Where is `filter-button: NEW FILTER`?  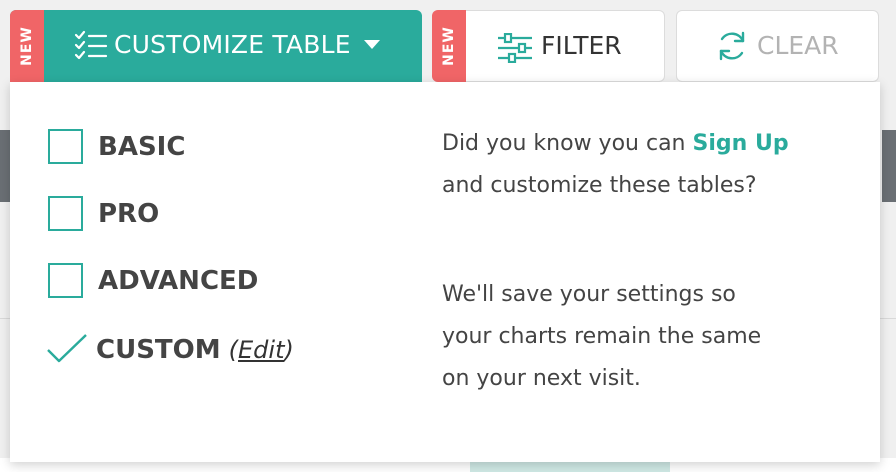
filter-button: NEW FILTER is located at coordinates (548, 46).